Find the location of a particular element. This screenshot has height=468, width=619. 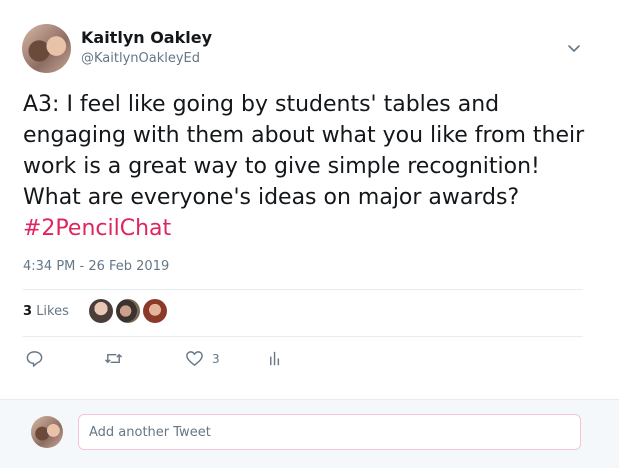

analytics-icon is located at coordinates (275, 358).